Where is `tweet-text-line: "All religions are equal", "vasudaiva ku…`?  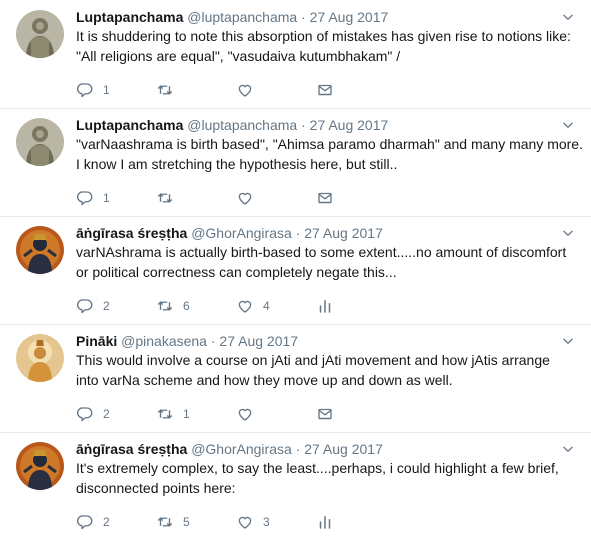 tweet-text-line: "All religions are equal", "vasudaiva ku… is located at coordinates (238, 56).